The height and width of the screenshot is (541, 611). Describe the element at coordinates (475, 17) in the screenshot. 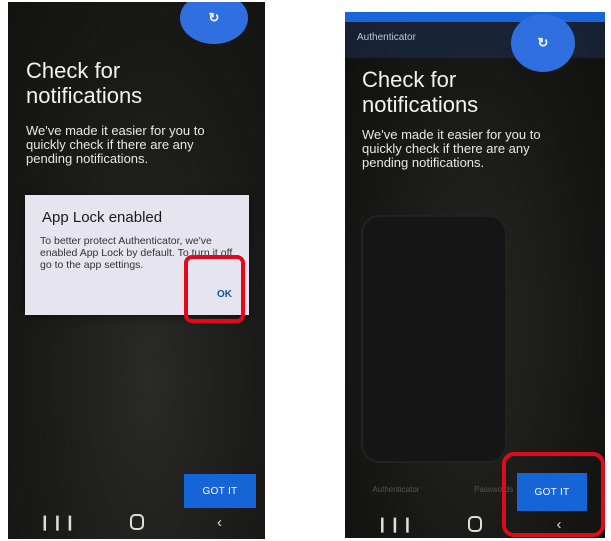

I see `status-bar` at that location.